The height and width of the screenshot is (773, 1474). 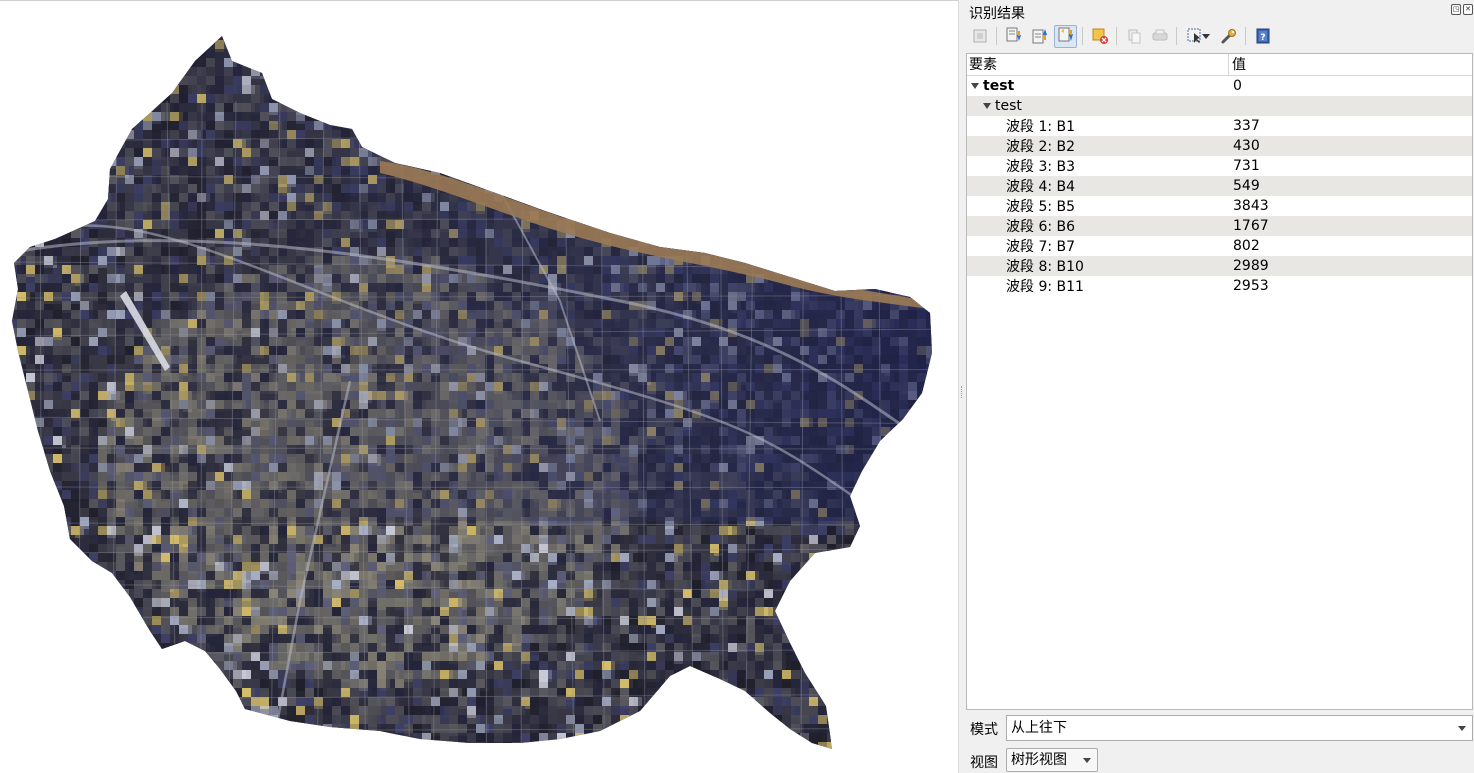 What do you see at coordinates (997, 14) in the screenshot?
I see `panel-title: 识别结果` at bounding box center [997, 14].